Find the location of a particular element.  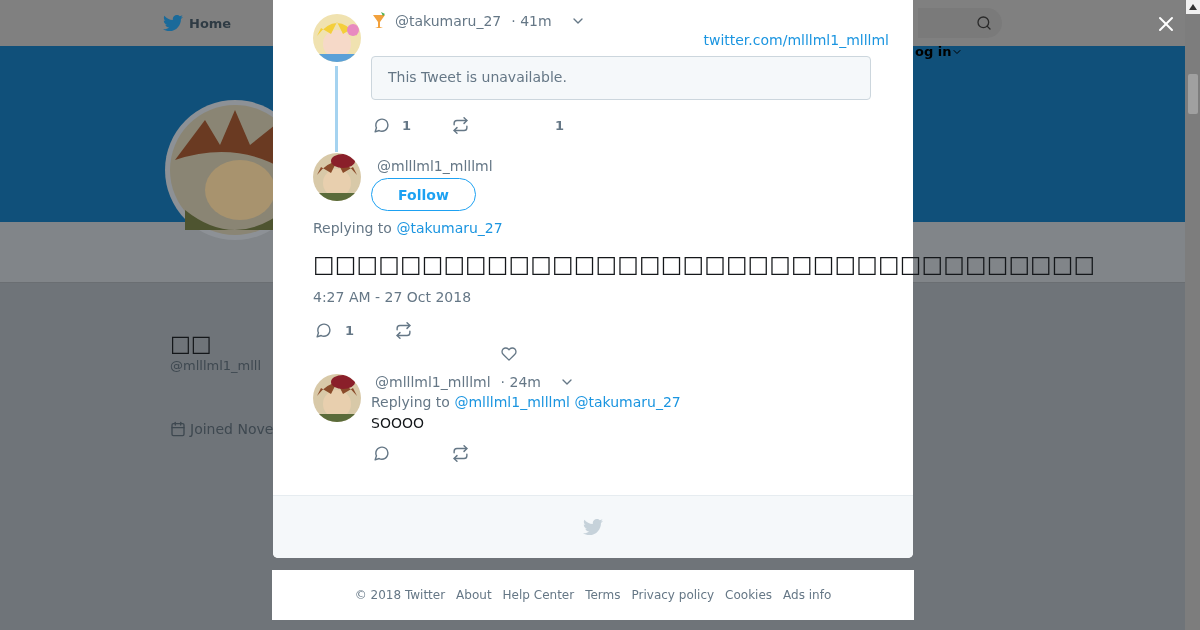

arrow-up-icon is located at coordinates (1192, 7).